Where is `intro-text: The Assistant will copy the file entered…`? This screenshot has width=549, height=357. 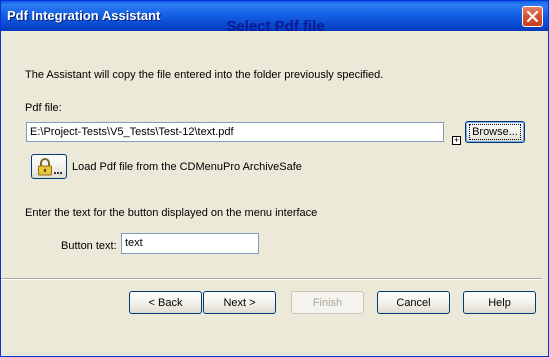 intro-text: The Assistant will copy the file entered… is located at coordinates (204, 75).